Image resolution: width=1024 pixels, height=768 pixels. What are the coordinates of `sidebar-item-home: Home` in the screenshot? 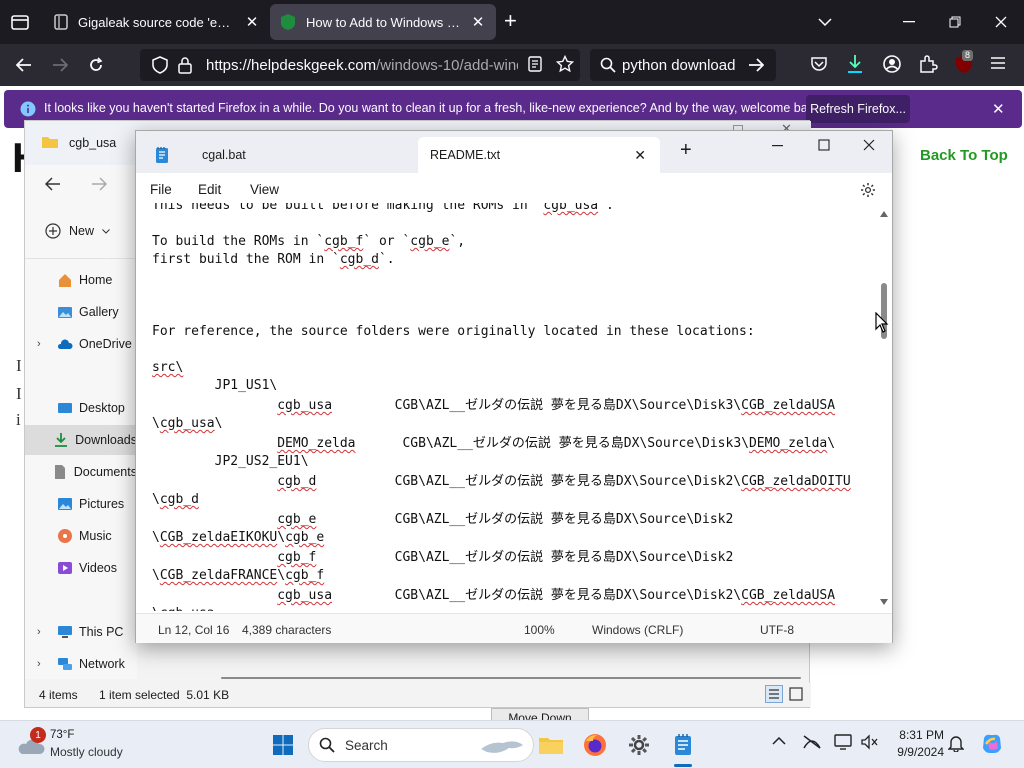 It's located at (81, 280).